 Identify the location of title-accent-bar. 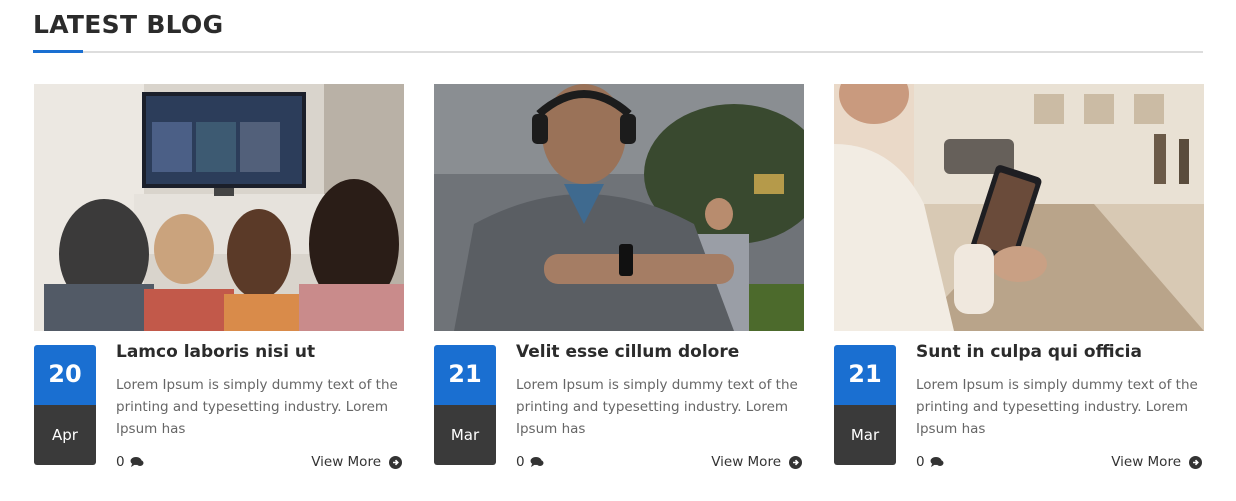
(58, 51).